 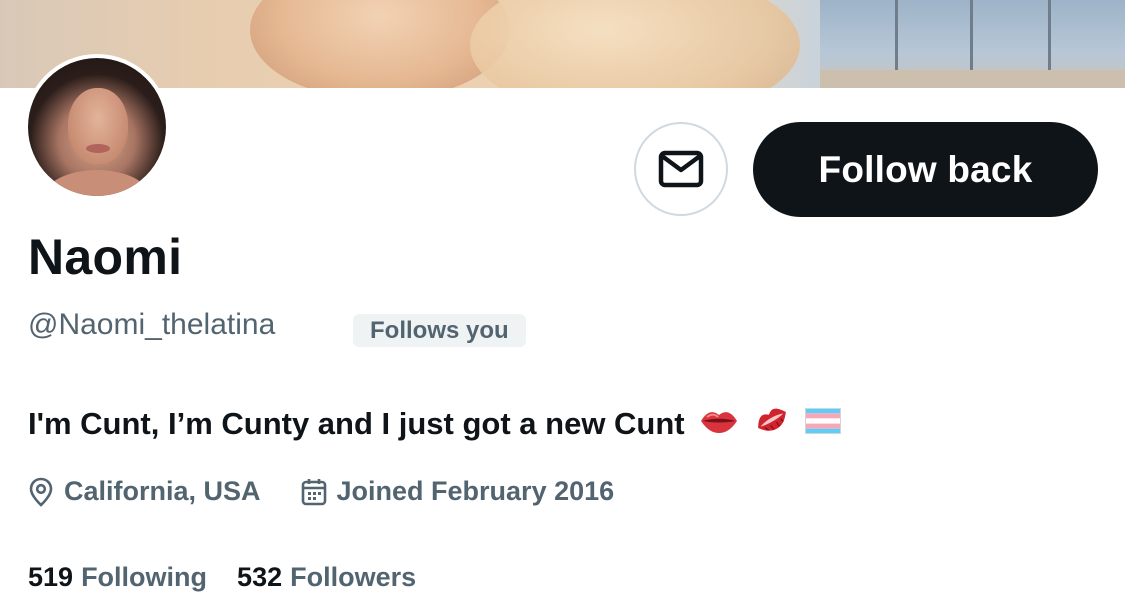 I want to click on following-label: Following, so click(x=144, y=577).